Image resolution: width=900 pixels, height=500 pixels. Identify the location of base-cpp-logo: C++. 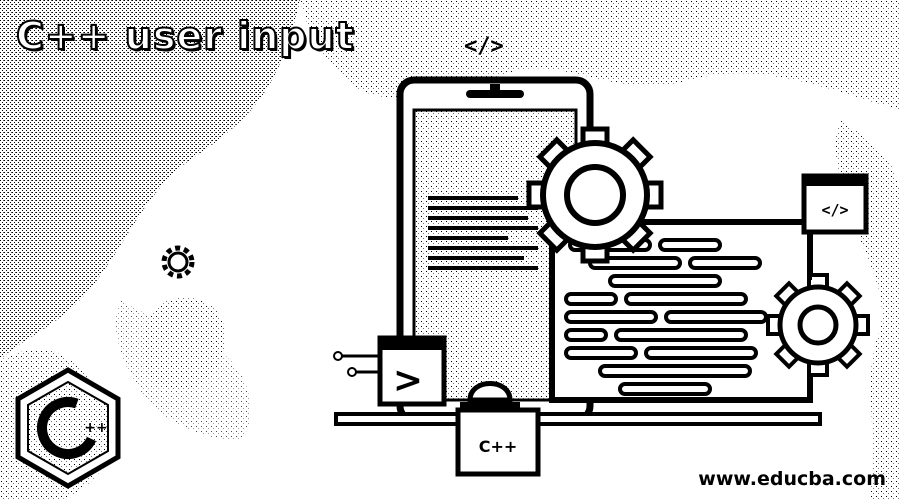
(498, 446).